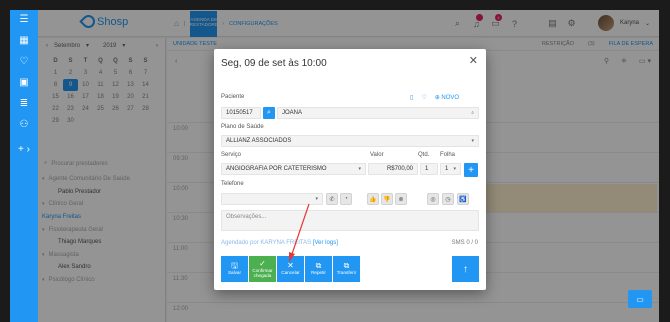  What do you see at coordinates (276, 169) in the screenshot?
I see `servico-value: ANGIOGRAFIA POR CATETERISMO` at bounding box center [276, 169].